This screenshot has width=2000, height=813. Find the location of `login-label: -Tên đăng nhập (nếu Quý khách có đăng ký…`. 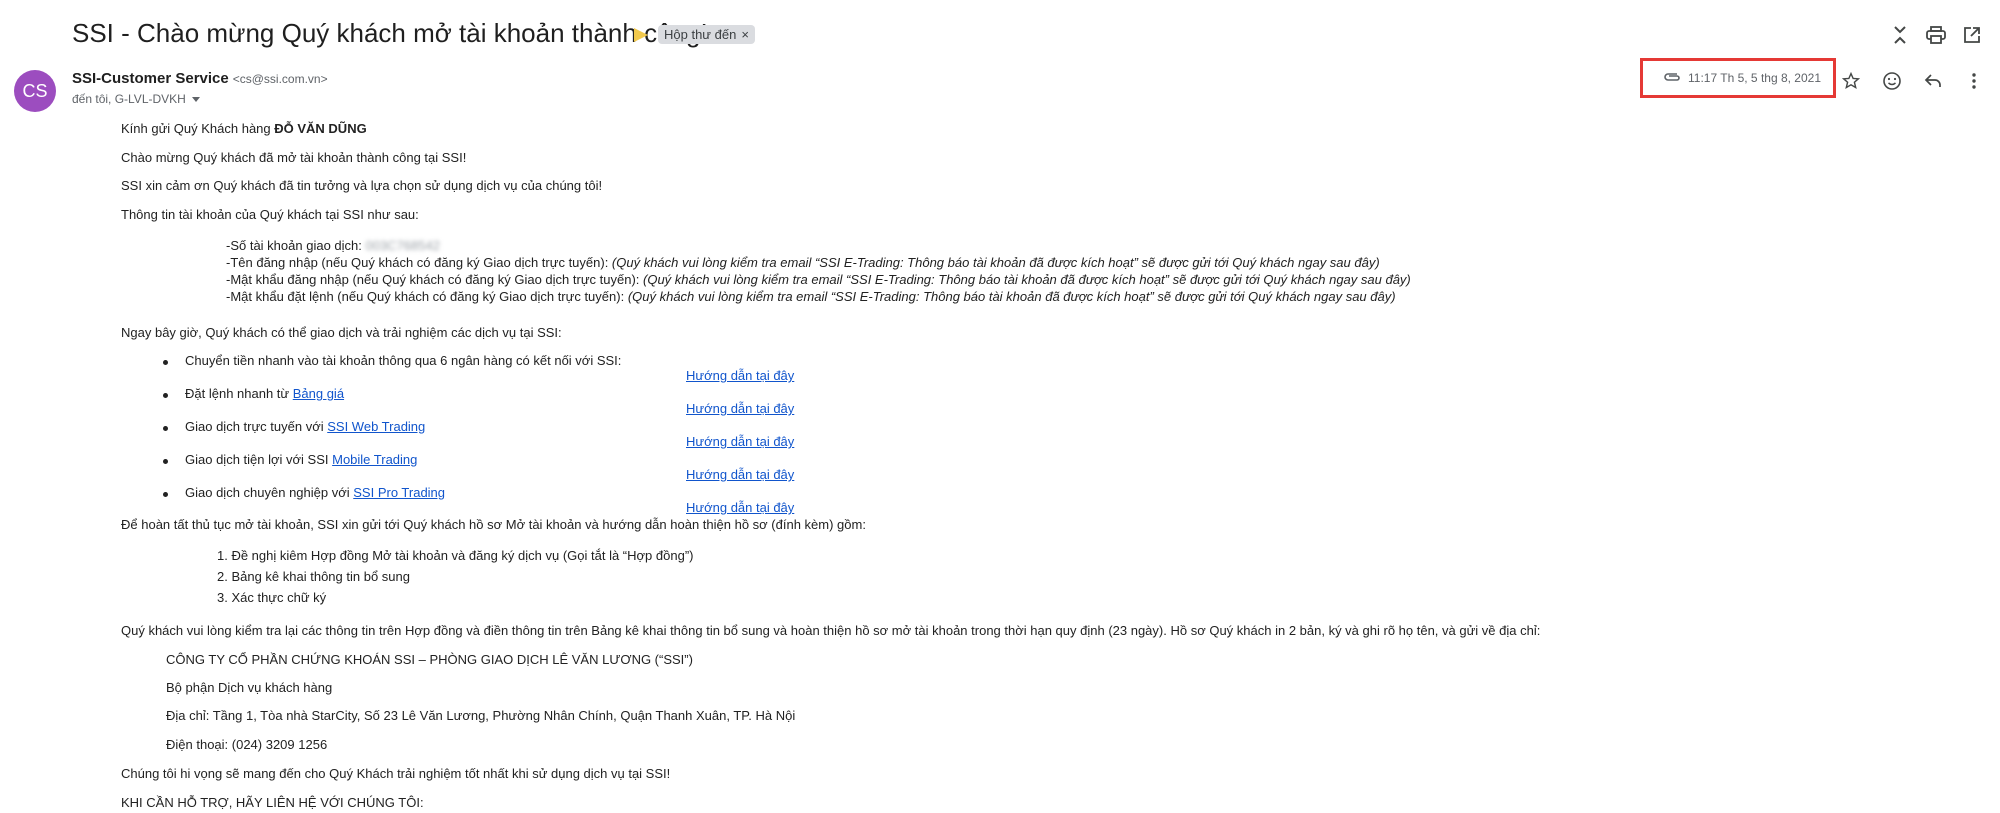

login-label: -Tên đăng nhập (nếu Quý khách có đăng ký… is located at coordinates (419, 262).